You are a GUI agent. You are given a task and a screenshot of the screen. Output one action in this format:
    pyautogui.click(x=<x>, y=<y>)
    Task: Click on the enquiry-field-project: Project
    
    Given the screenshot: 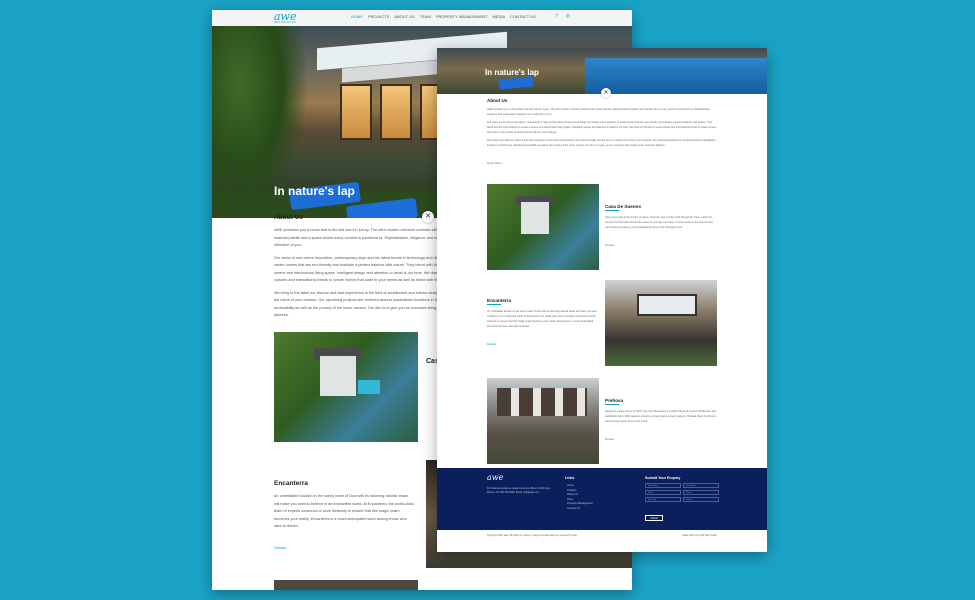 What is the action you would take?
    pyautogui.click(x=701, y=499)
    